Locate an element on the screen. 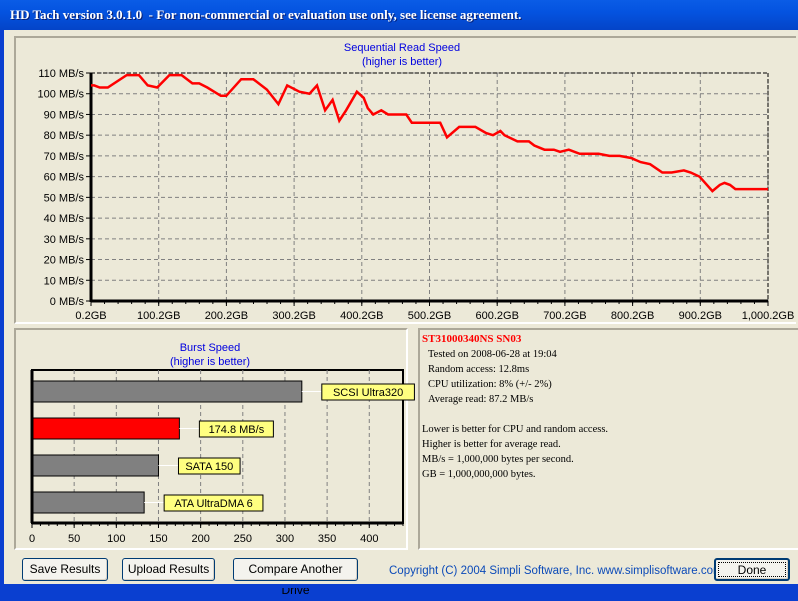 The image size is (798, 601). bar-label: ATA UltraDMA 6 is located at coordinates (213, 504).